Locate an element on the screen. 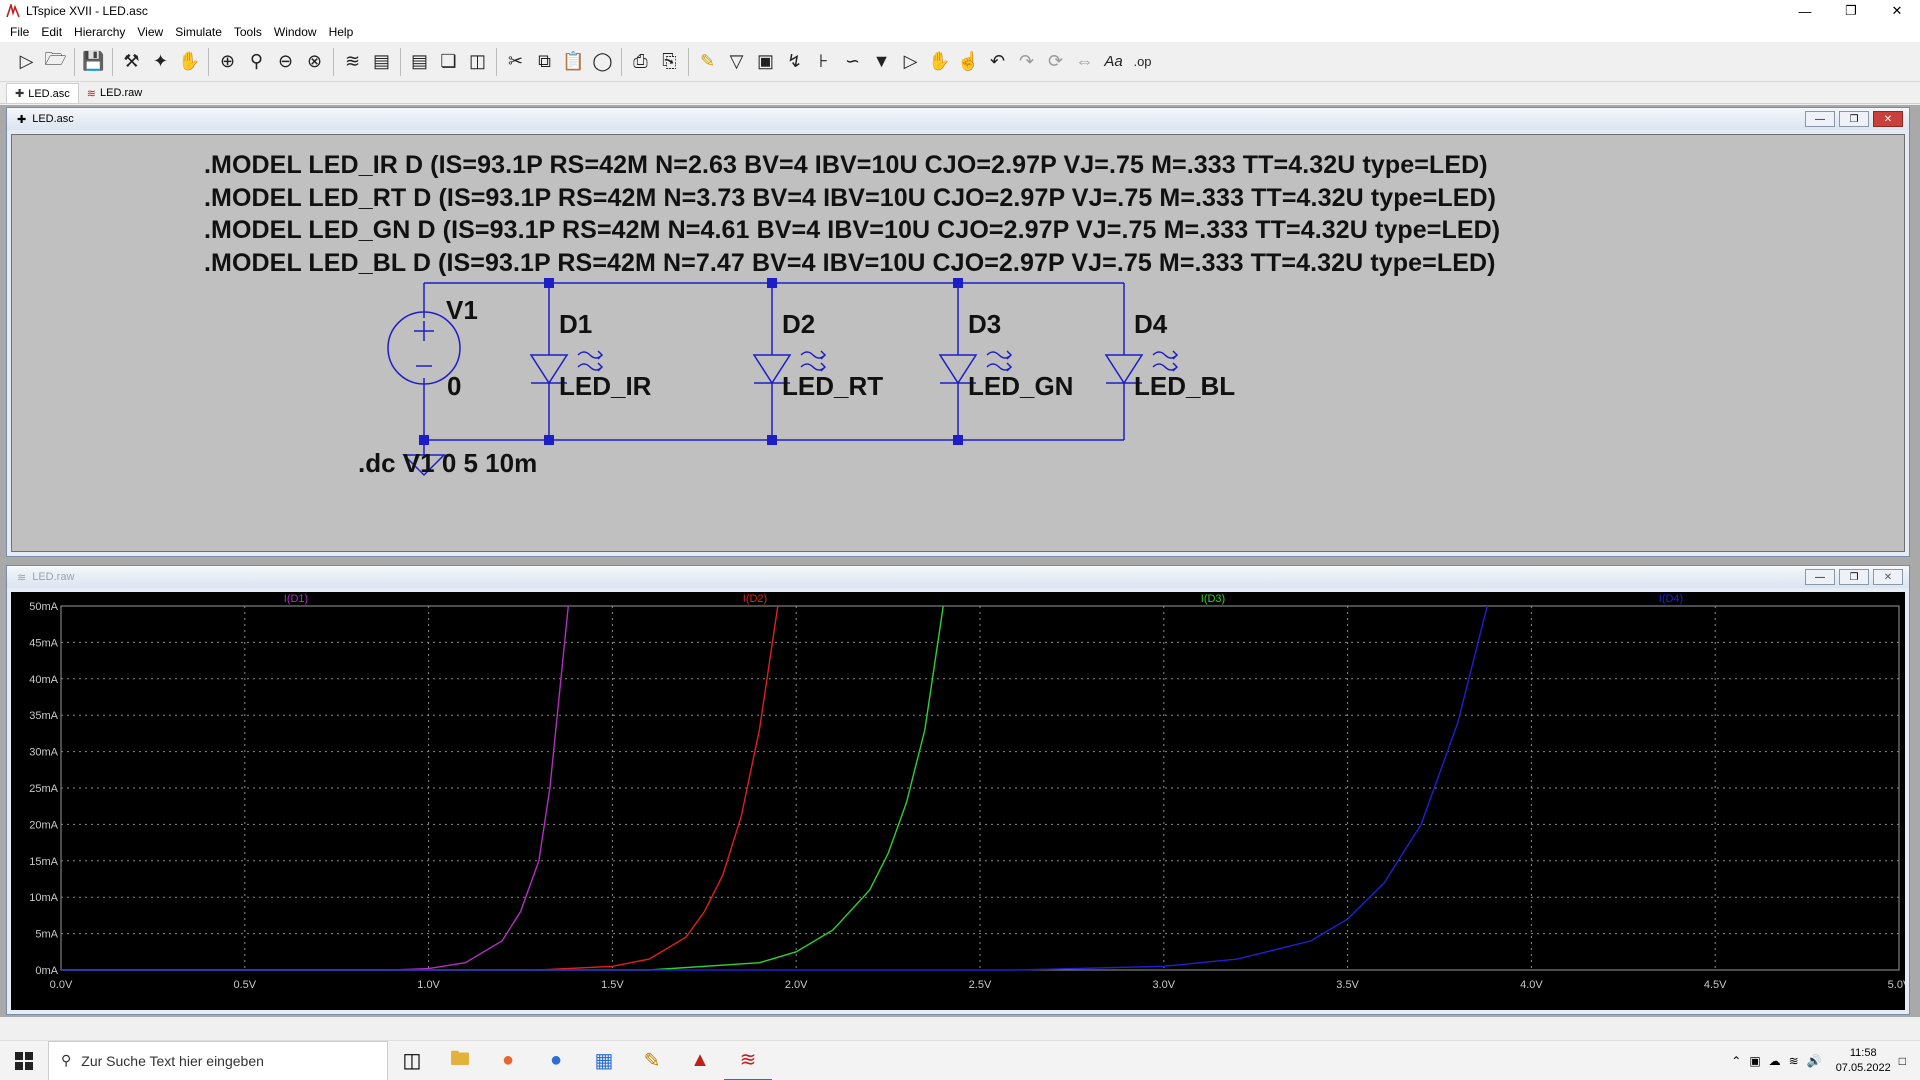 The image size is (1920, 1080). y-tick-label: 0mA is located at coordinates (46, 971).